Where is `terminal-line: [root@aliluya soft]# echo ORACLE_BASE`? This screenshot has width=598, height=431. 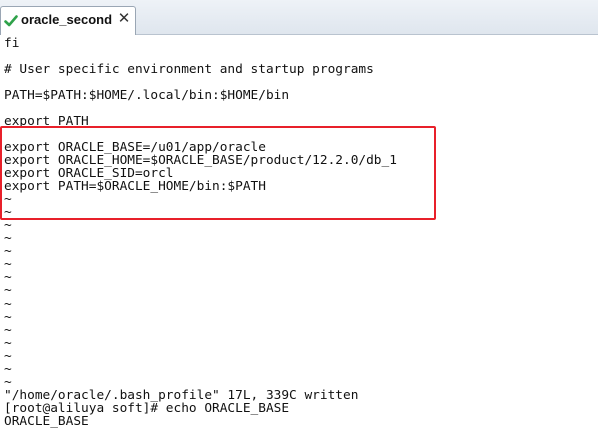
terminal-line: [root@aliluya soft]# echo ORACLE_BASE is located at coordinates (147, 408).